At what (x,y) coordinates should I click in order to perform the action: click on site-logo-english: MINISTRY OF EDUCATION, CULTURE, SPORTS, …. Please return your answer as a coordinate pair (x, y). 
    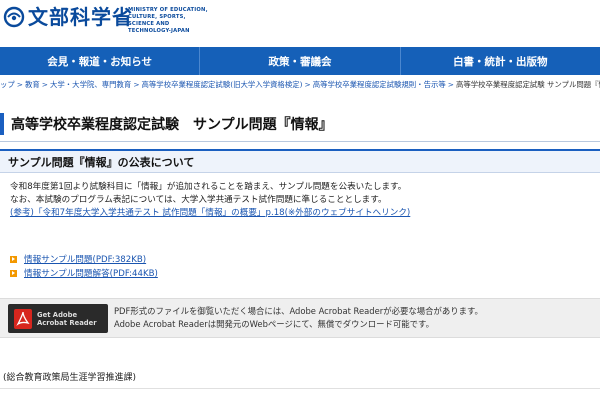
    Looking at the image, I should click on (168, 20).